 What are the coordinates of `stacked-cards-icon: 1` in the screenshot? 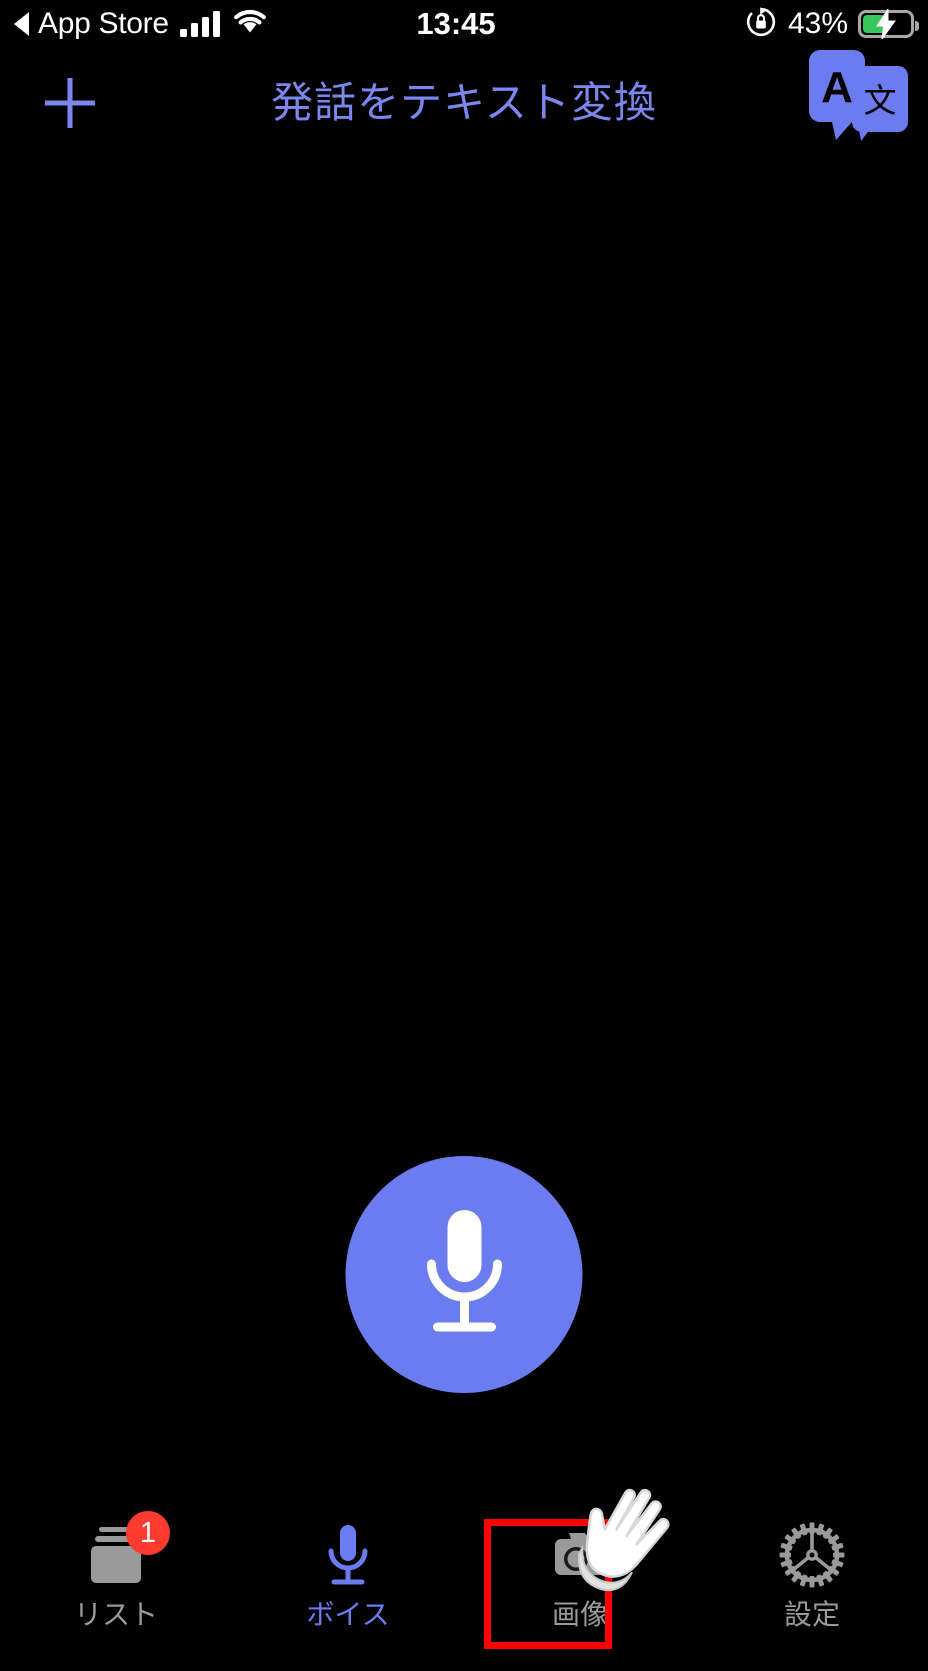 It's located at (125, 1551).